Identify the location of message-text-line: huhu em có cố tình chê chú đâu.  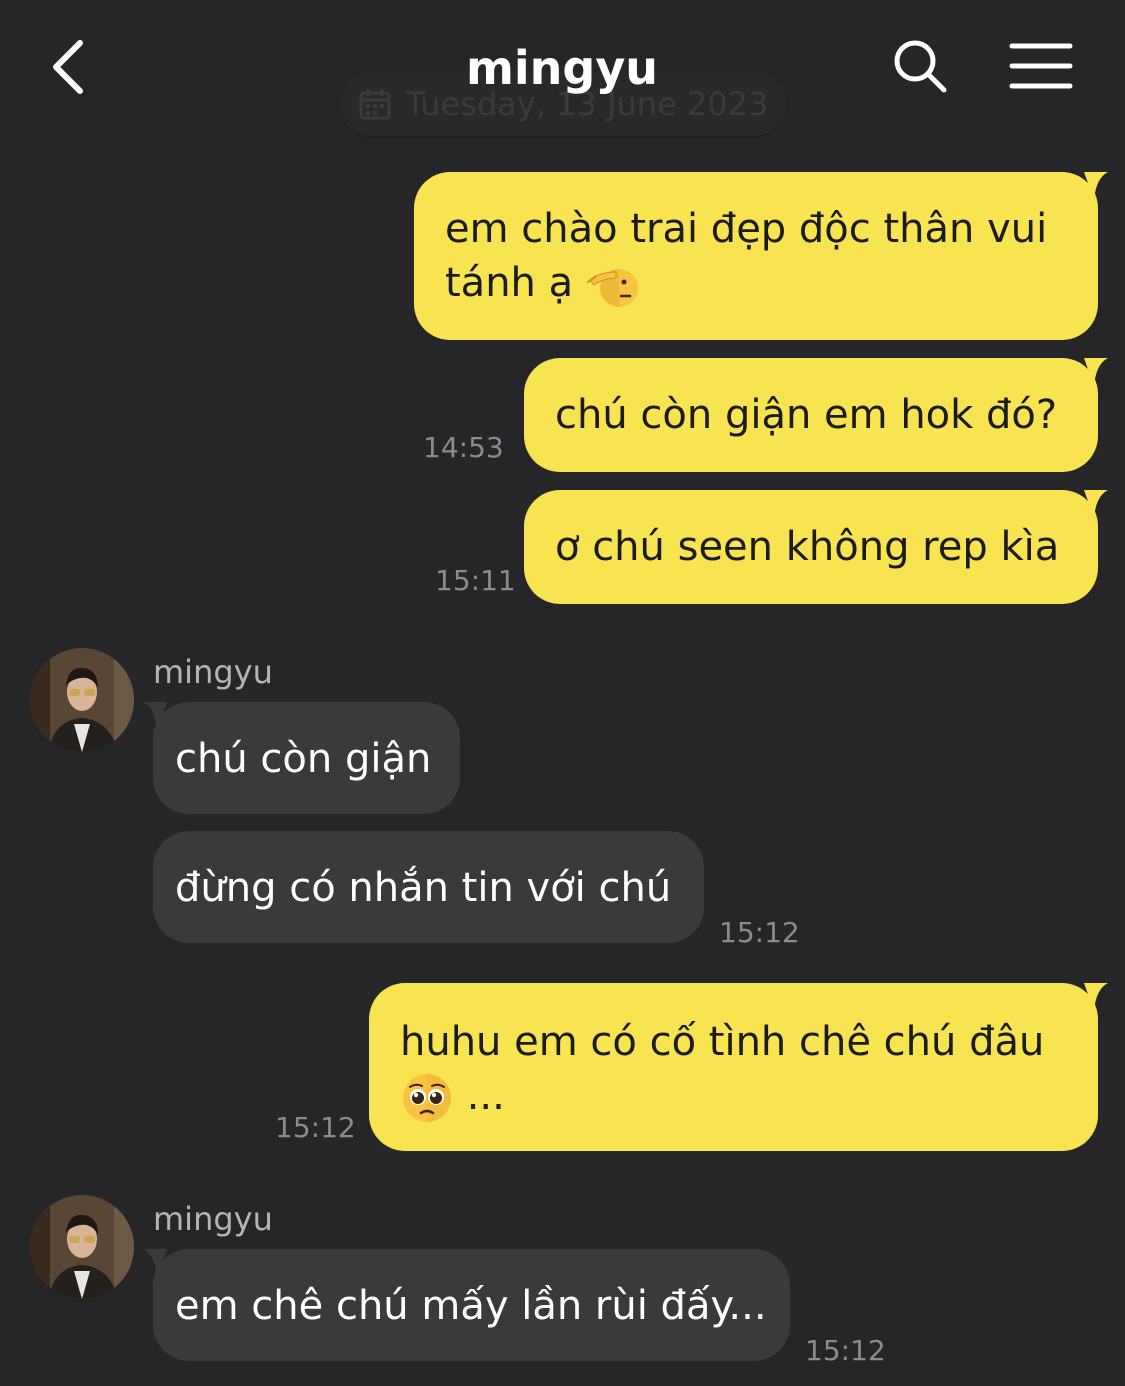
(722, 1042).